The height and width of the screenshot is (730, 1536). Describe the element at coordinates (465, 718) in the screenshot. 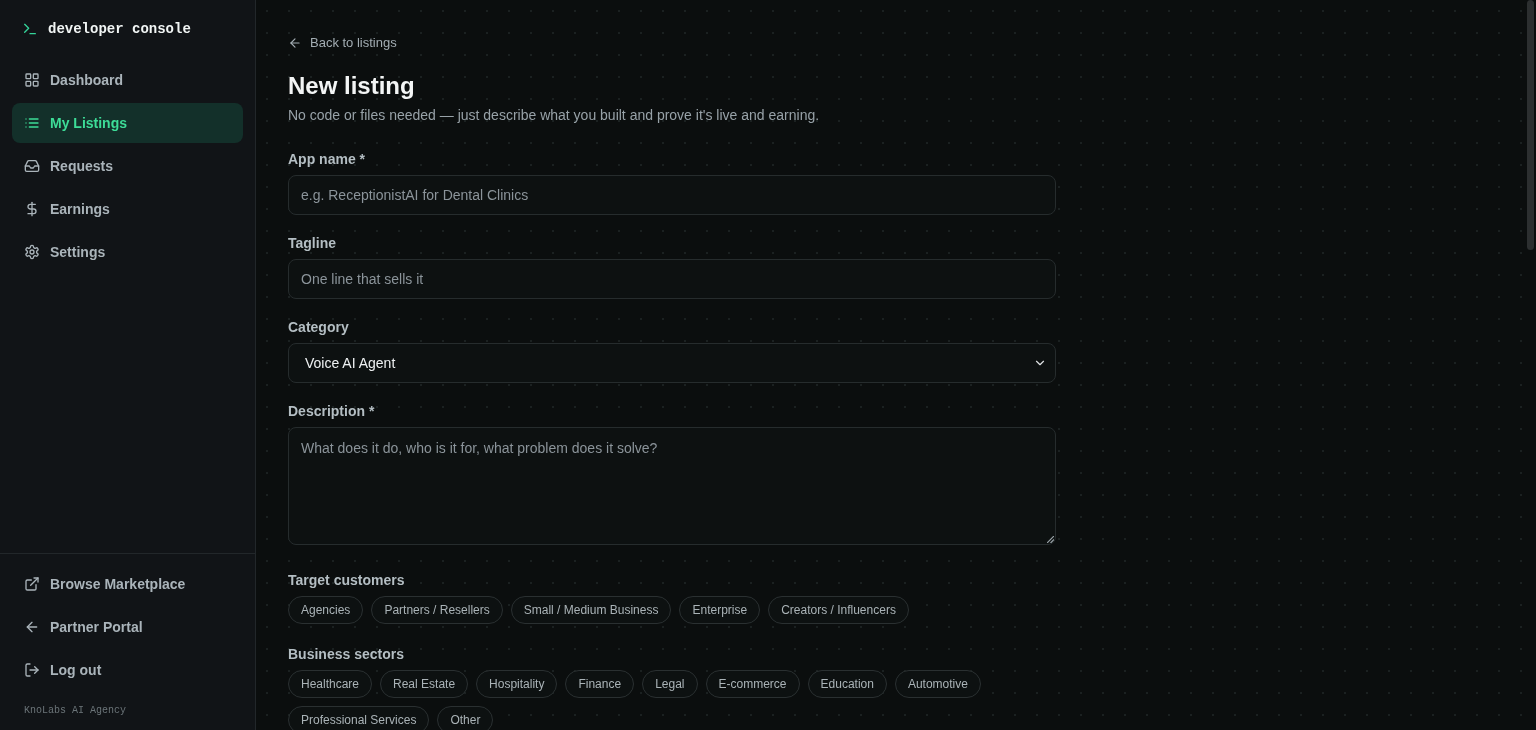

I see `toggle-chip: Other` at that location.